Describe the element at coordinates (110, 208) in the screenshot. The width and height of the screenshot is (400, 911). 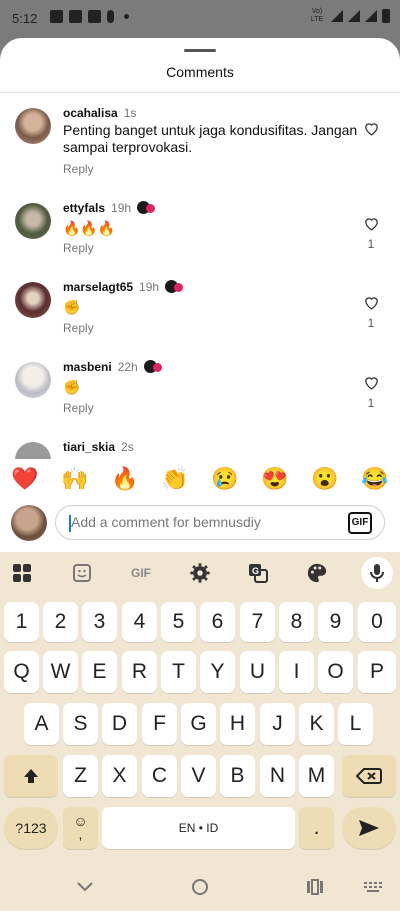
I see `comment-username-row: ettyfals 19h` at that location.